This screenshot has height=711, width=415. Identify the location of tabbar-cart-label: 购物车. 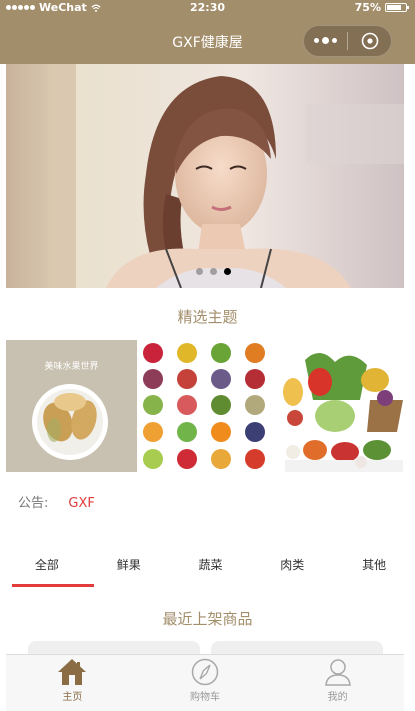
(205, 697).